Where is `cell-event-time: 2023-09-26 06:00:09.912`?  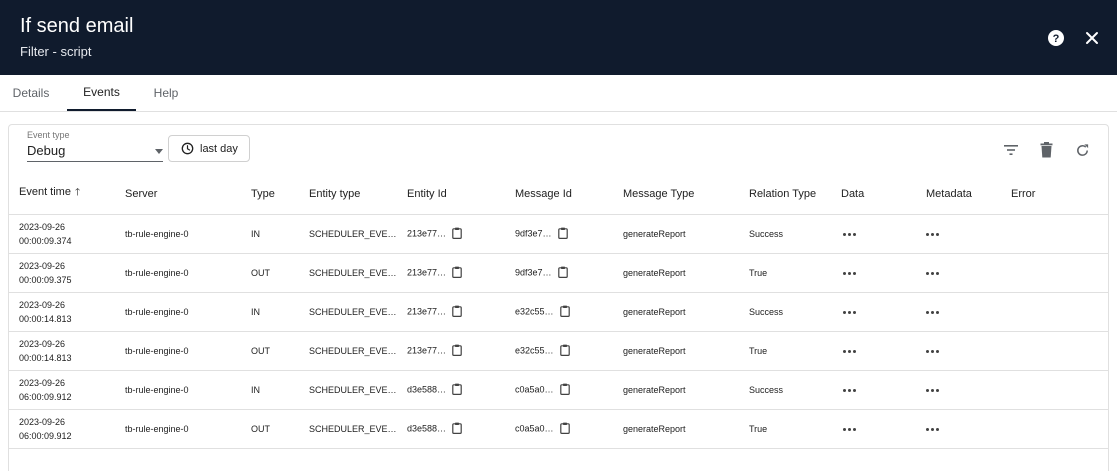
cell-event-time: 2023-09-26 06:00:09.912 is located at coordinates (62, 390).